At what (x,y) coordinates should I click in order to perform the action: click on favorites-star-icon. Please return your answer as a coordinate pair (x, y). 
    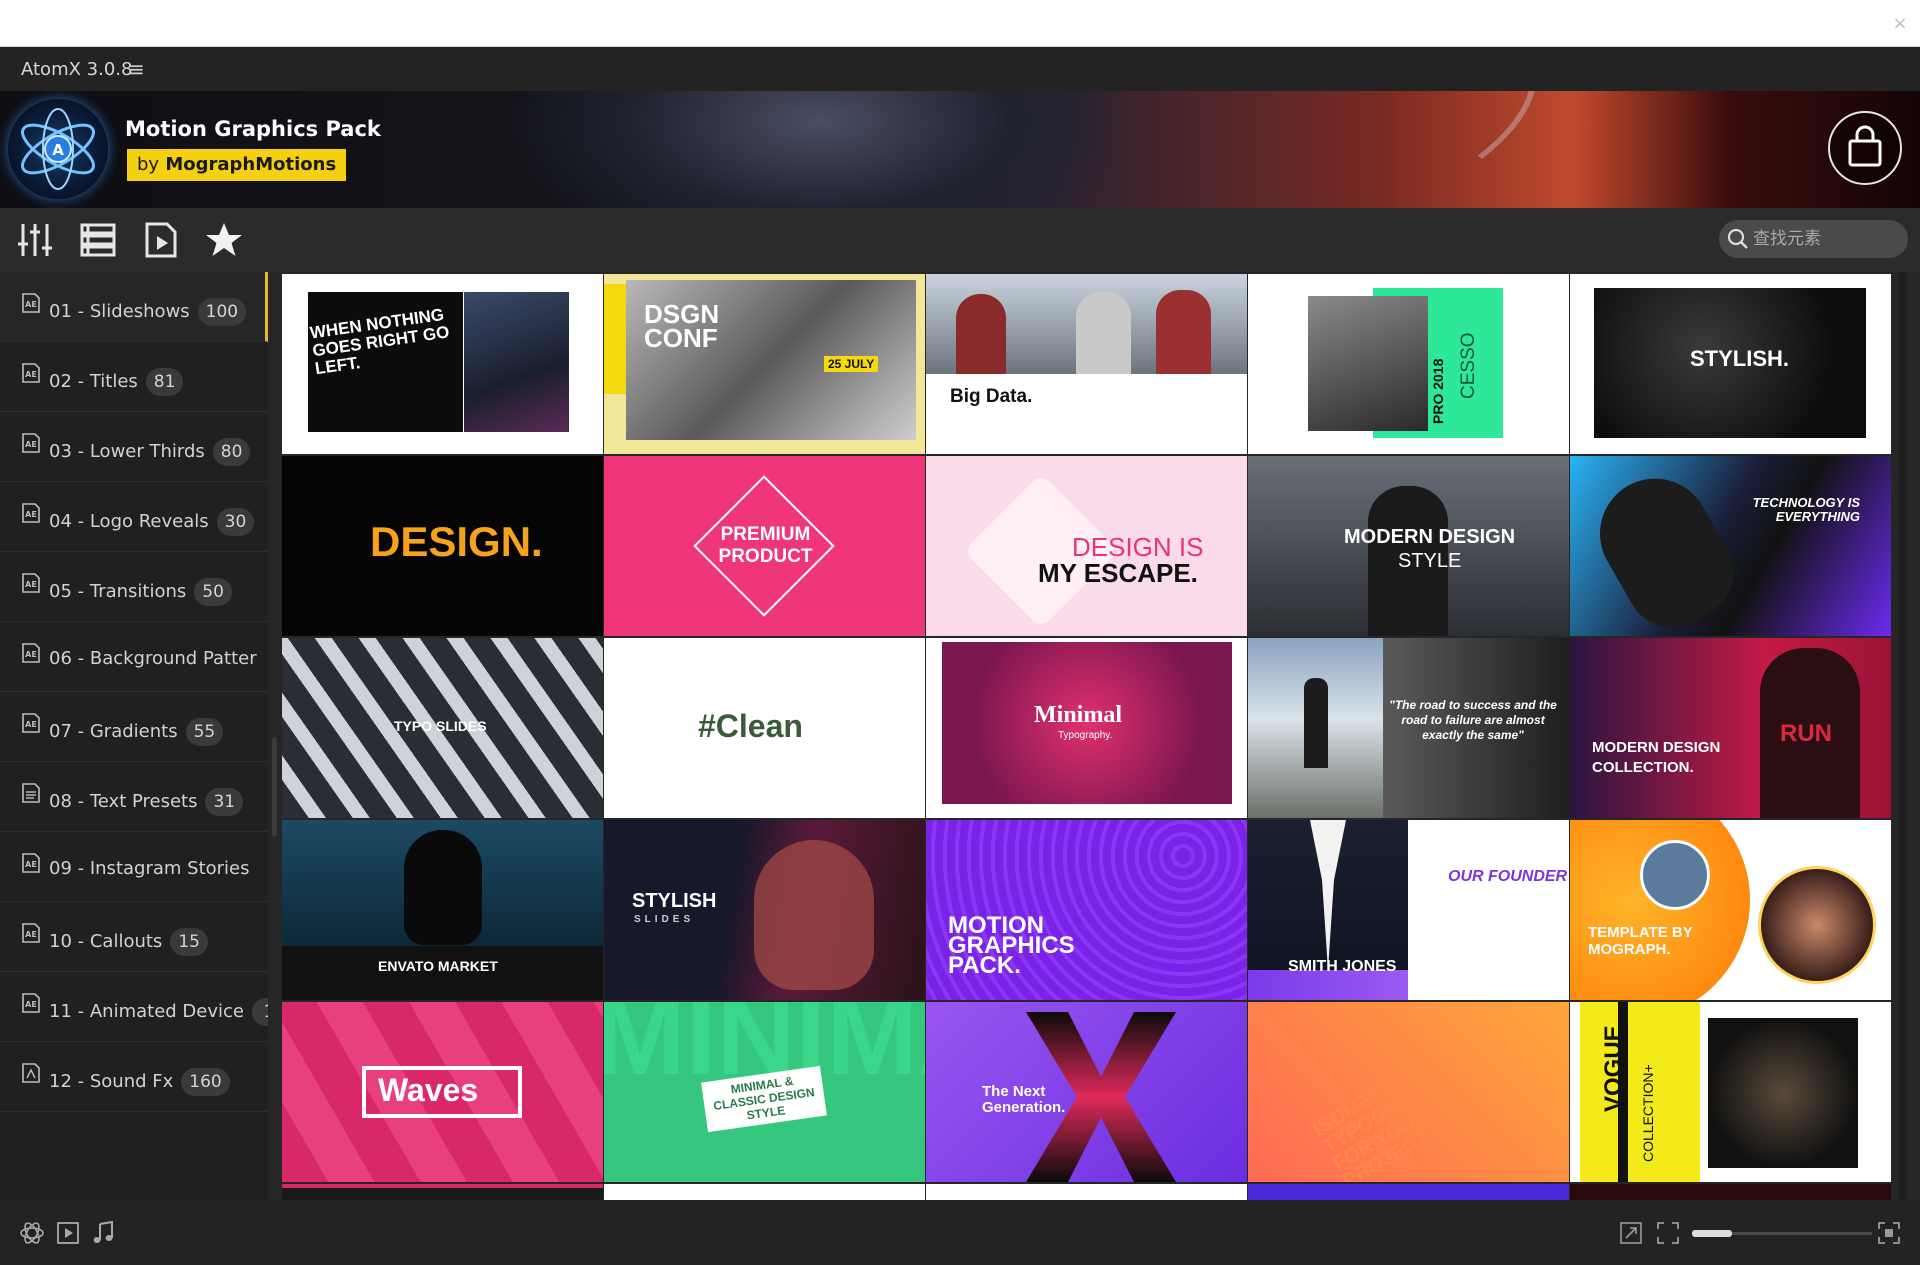
    Looking at the image, I should click on (224, 240).